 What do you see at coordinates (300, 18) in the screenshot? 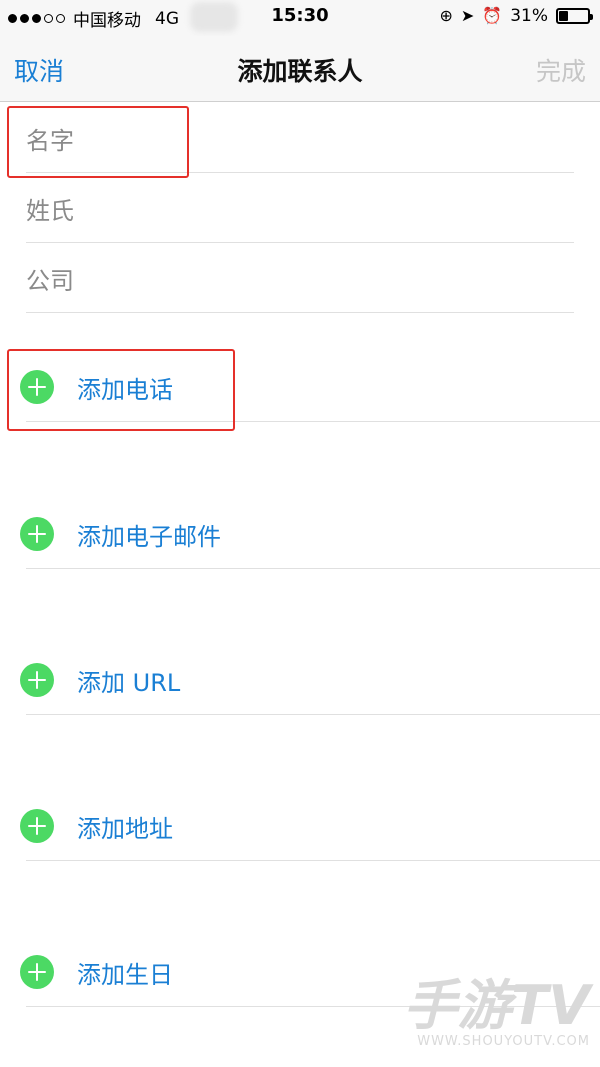
I see `status-bar: 中国移动 4G 15:30 ⊕ ➤ ⏰ 31%` at bounding box center [300, 18].